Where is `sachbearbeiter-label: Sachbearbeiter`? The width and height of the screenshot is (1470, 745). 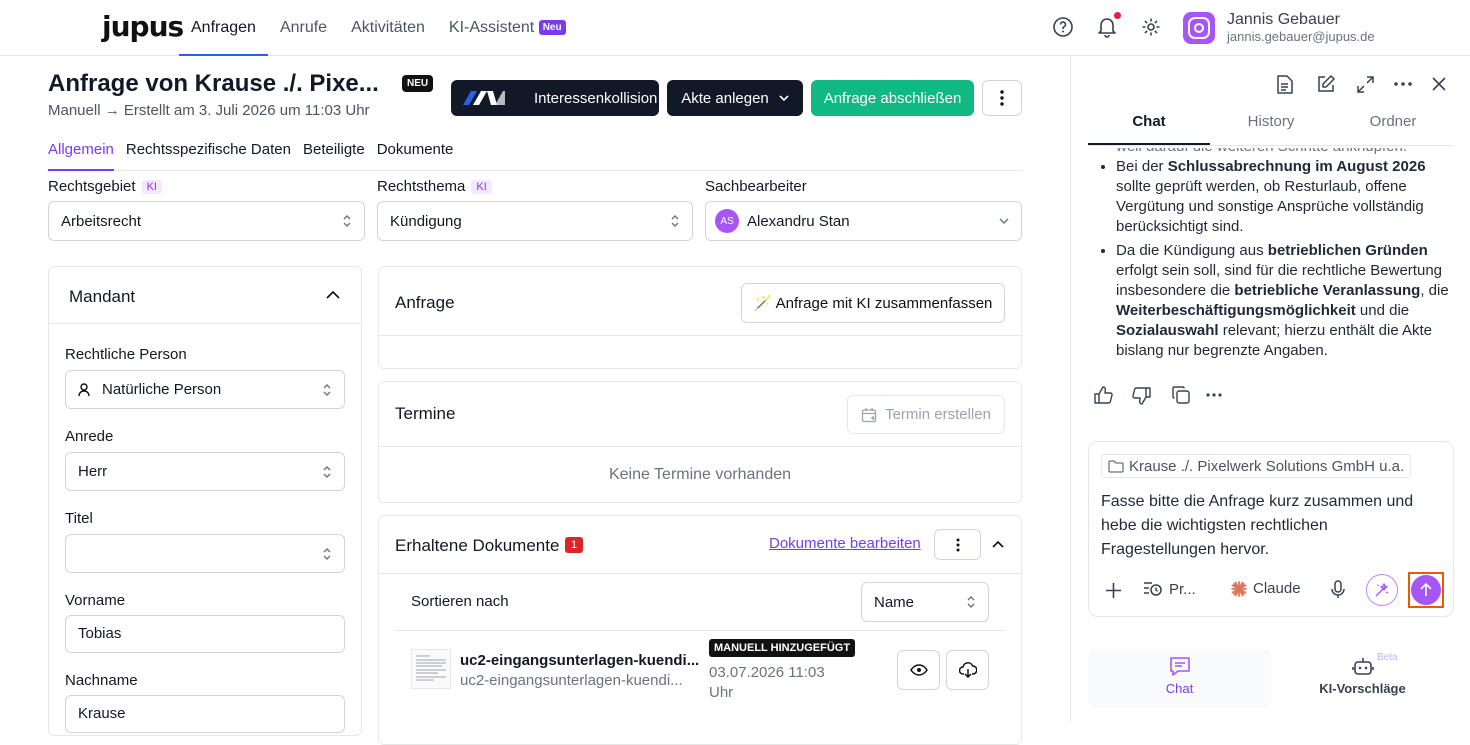 sachbearbeiter-label: Sachbearbeiter is located at coordinates (756, 186).